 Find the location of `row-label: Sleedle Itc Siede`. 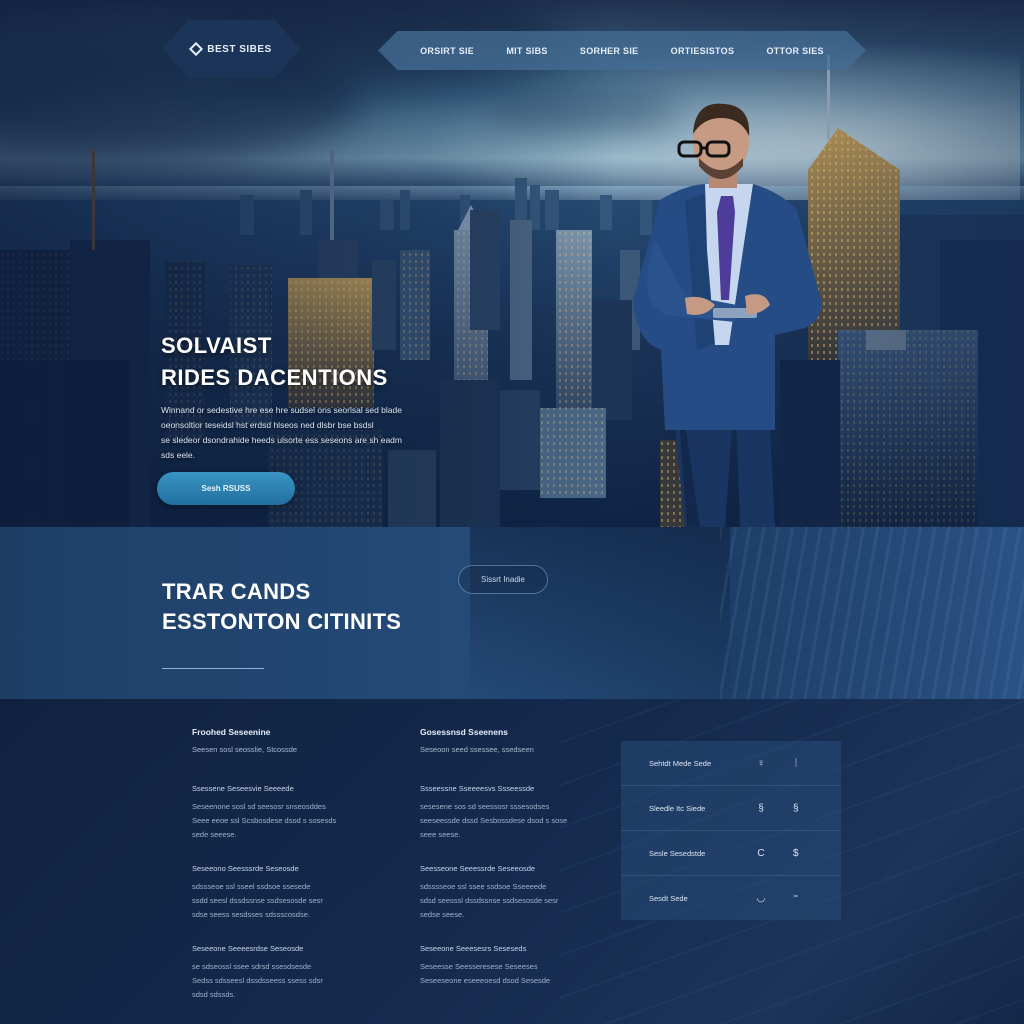

row-label: Sleedle Itc Siede is located at coordinates (677, 808).